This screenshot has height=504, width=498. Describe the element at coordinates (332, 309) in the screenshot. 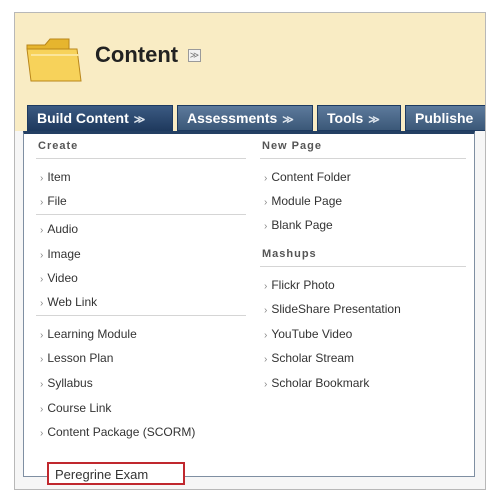

I see `menu-item-slideshare: › SlideShare Presentation` at that location.